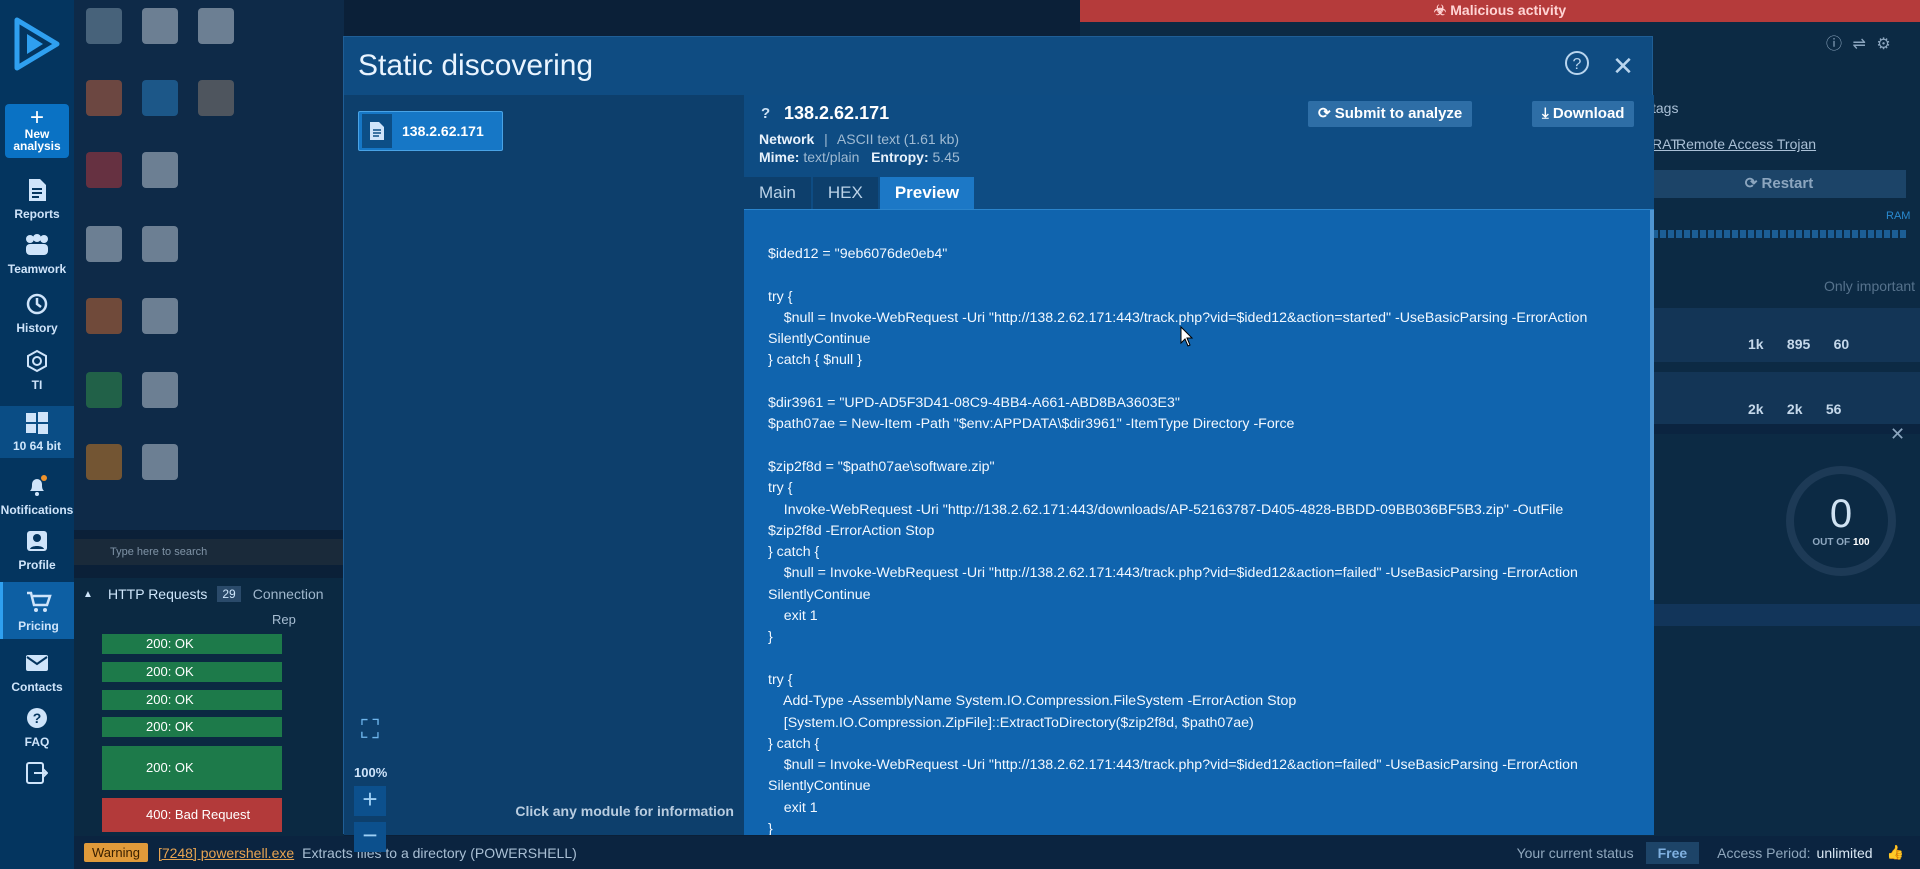 The height and width of the screenshot is (869, 1920). Describe the element at coordinates (1841, 521) in the screenshot. I see `threat-score: 0 OUT OF 100` at that location.